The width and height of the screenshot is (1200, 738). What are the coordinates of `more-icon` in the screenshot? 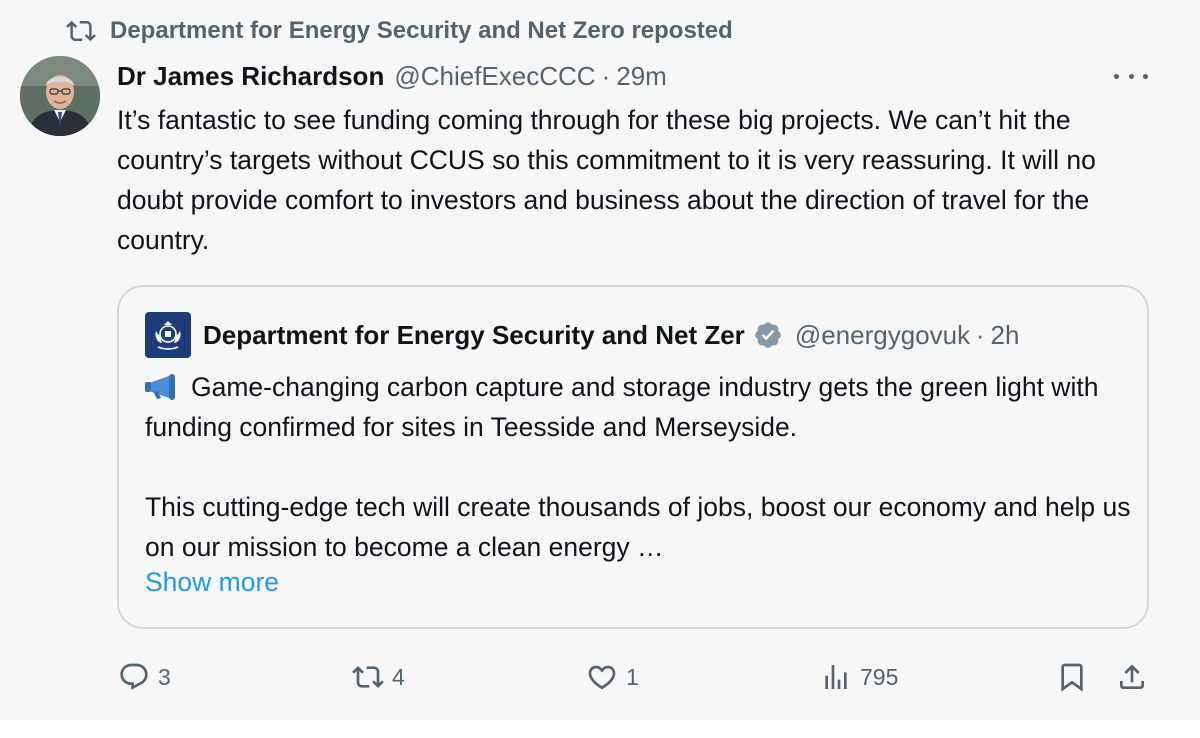 It's located at (1131, 76).